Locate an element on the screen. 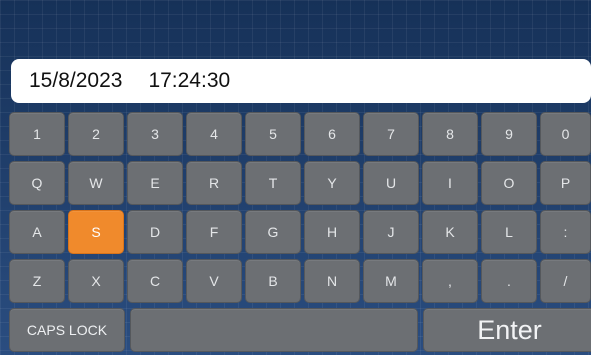 The image size is (591, 355). key-c: C is located at coordinates (155, 281).